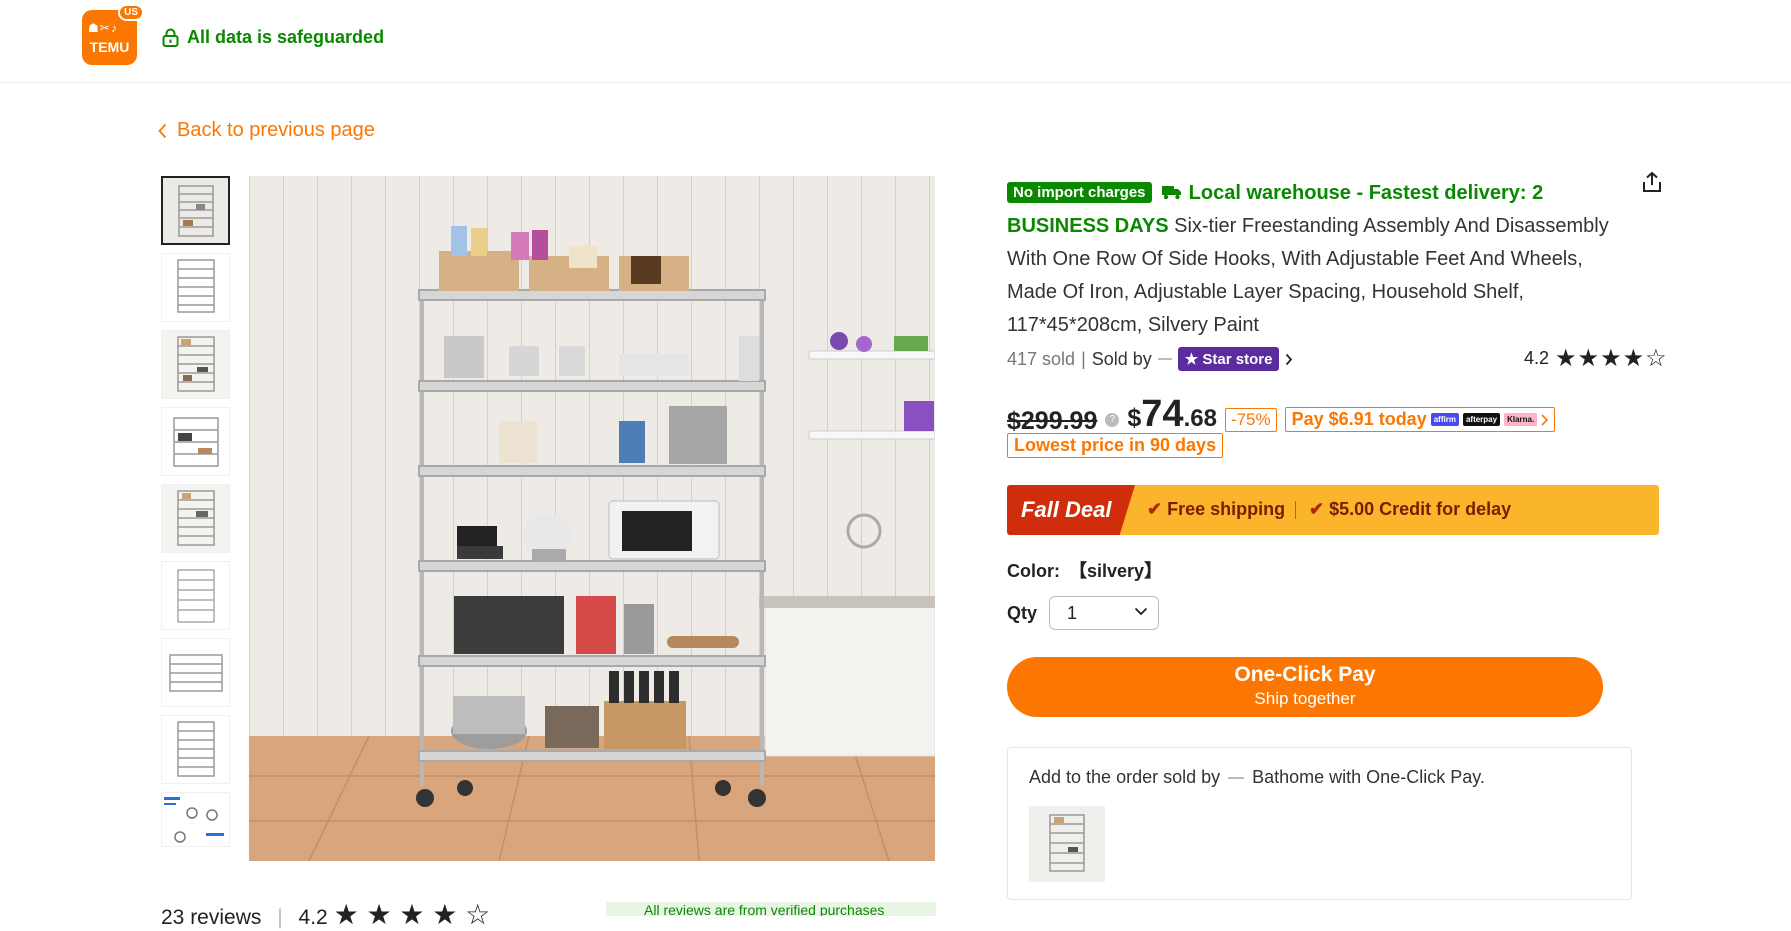  What do you see at coordinates (1521, 419) in the screenshot?
I see `klarna-logo: Klarna.` at bounding box center [1521, 419].